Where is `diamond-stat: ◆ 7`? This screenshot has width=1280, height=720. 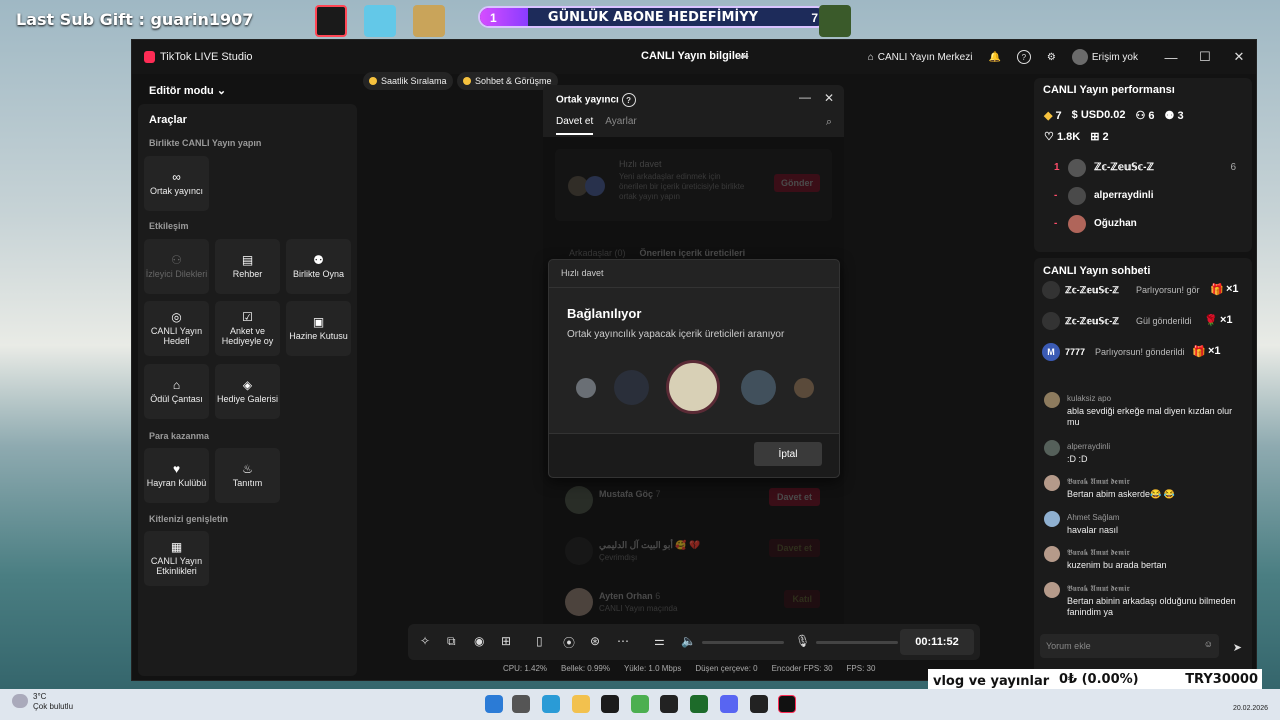 diamond-stat: ◆ 7 is located at coordinates (1053, 115).